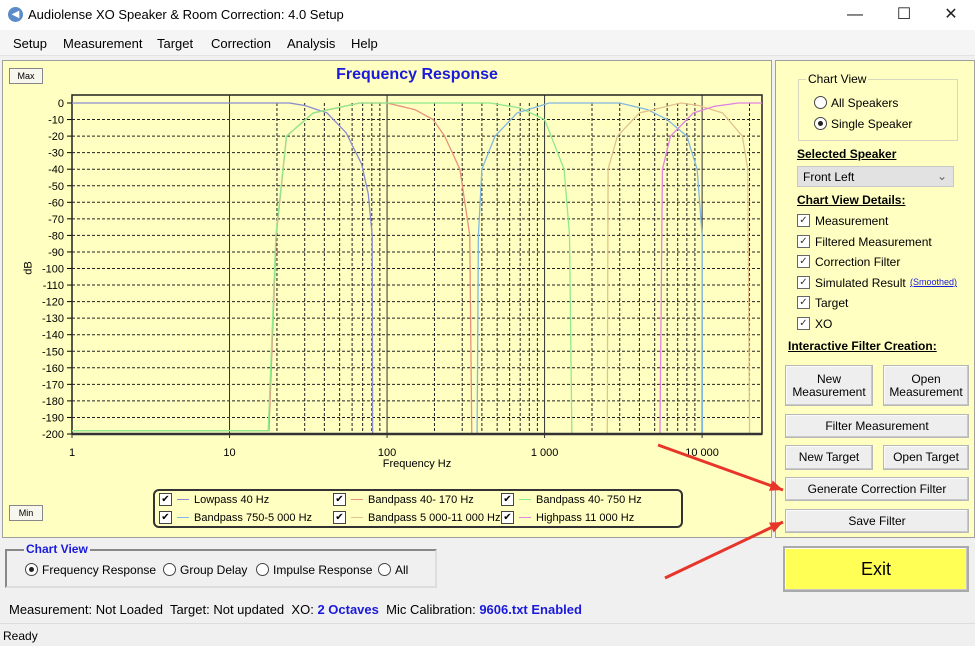 The image size is (975, 646). I want to click on filter-measurement-button: Filter Measurement, so click(877, 426).